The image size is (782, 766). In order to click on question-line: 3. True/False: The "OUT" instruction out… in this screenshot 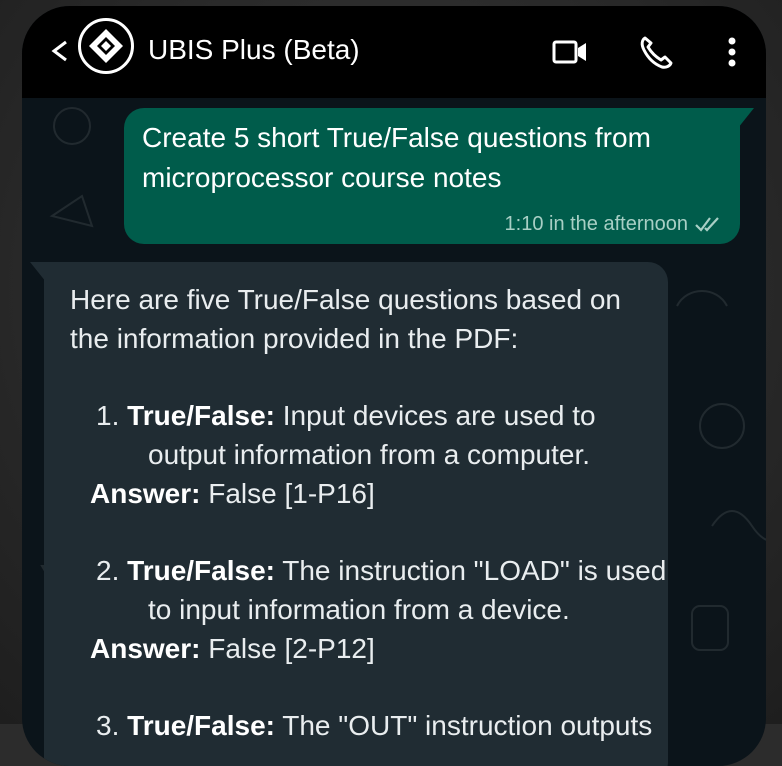, I will do `click(369, 725)`.